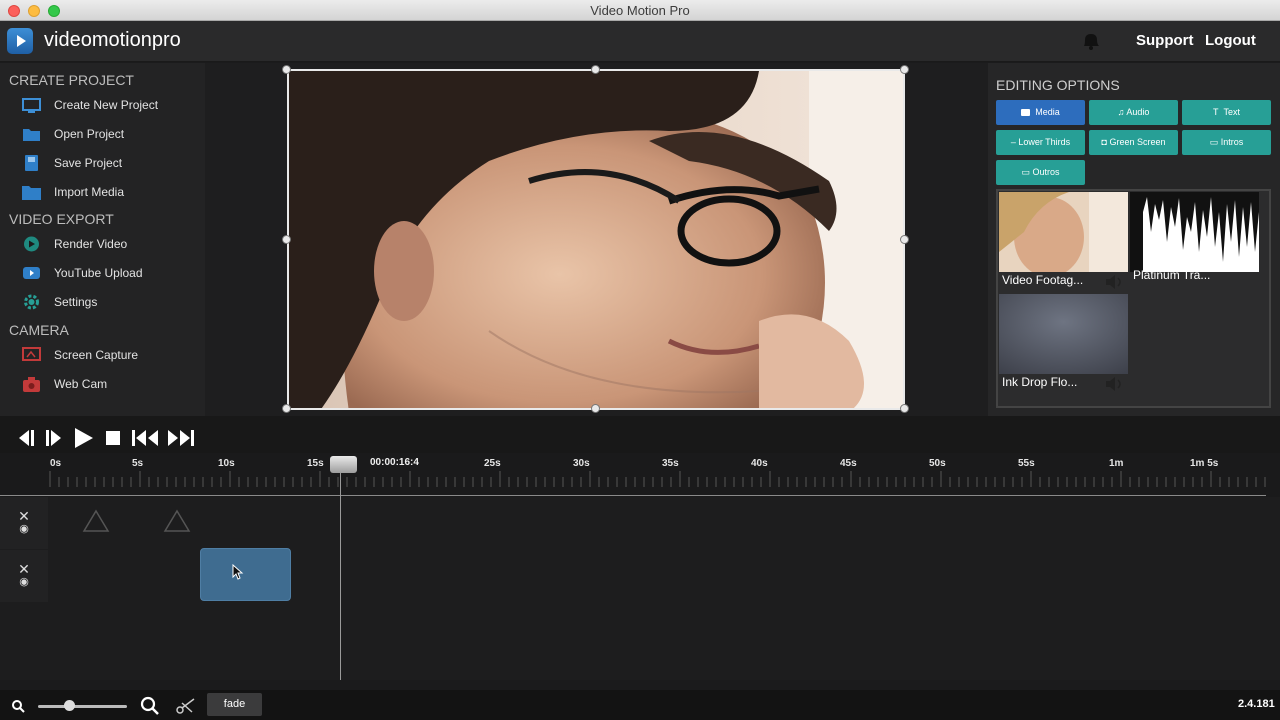 This screenshot has height=720, width=1280. What do you see at coordinates (595, 408) in the screenshot?
I see `resize-handle-bottom` at bounding box center [595, 408].